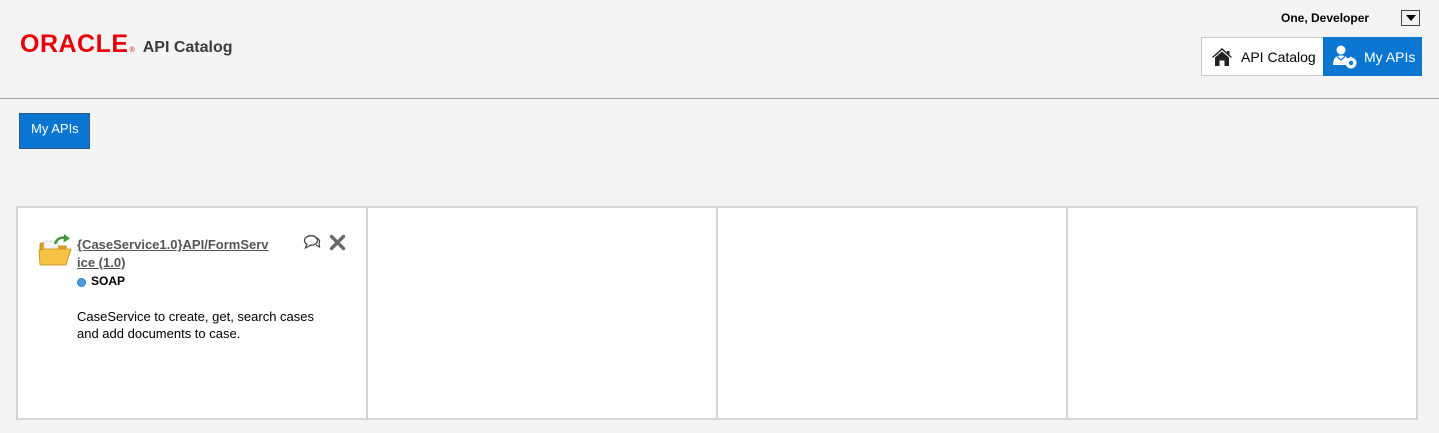 This screenshot has height=433, width=1439. What do you see at coordinates (187, 47) in the screenshot?
I see `product-name: API Catalog` at bounding box center [187, 47].